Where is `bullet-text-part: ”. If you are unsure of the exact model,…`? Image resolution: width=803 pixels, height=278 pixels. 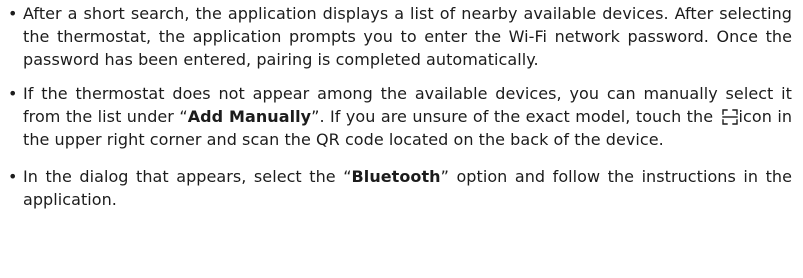 bullet-text-part: ”. If you are unsure of the exact model,… is located at coordinates (512, 116).